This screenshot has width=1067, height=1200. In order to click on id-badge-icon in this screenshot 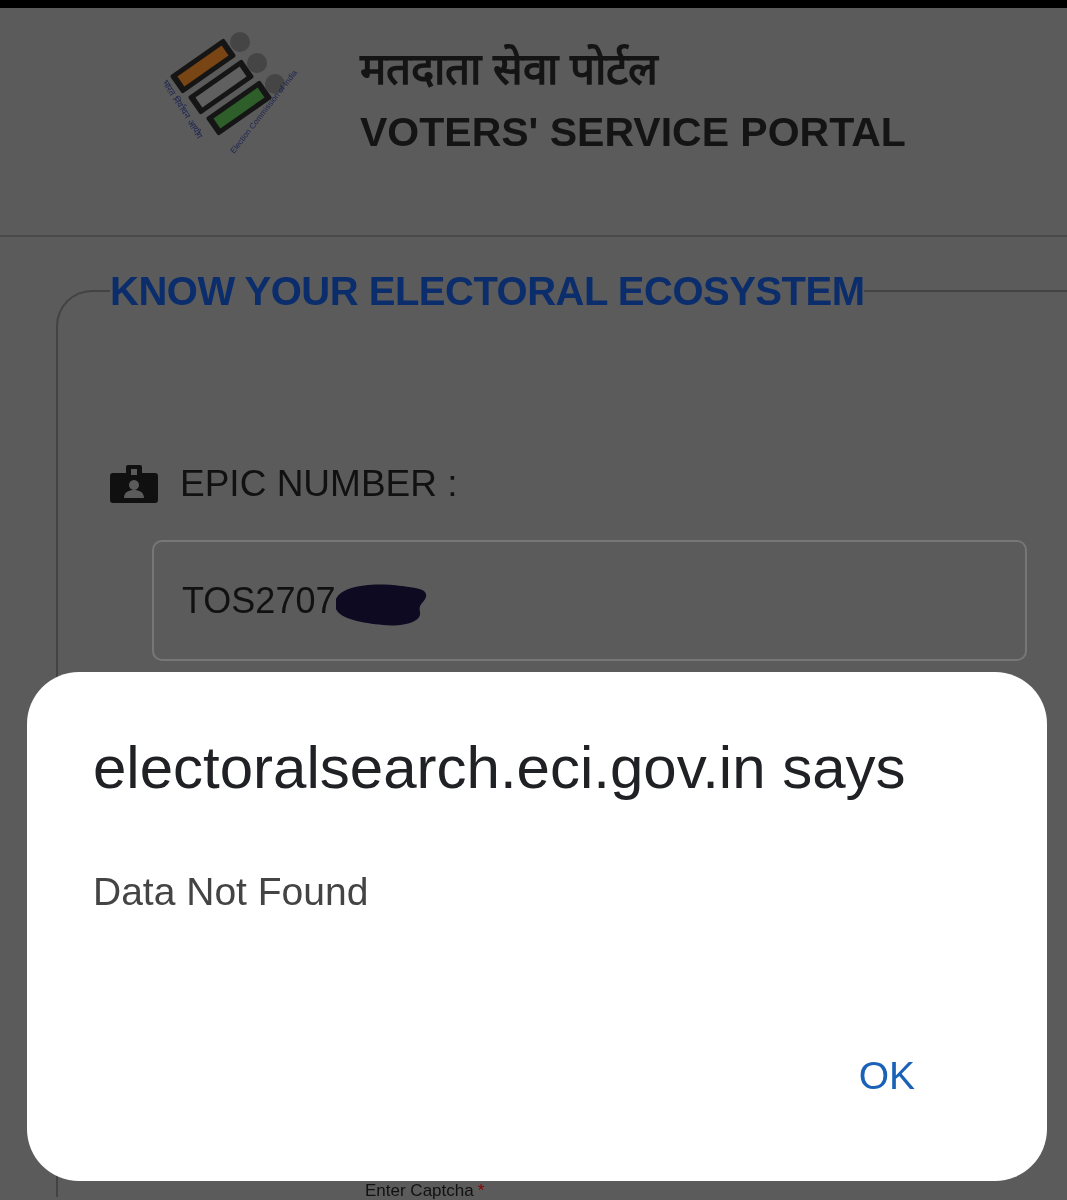, I will do `click(134, 484)`.